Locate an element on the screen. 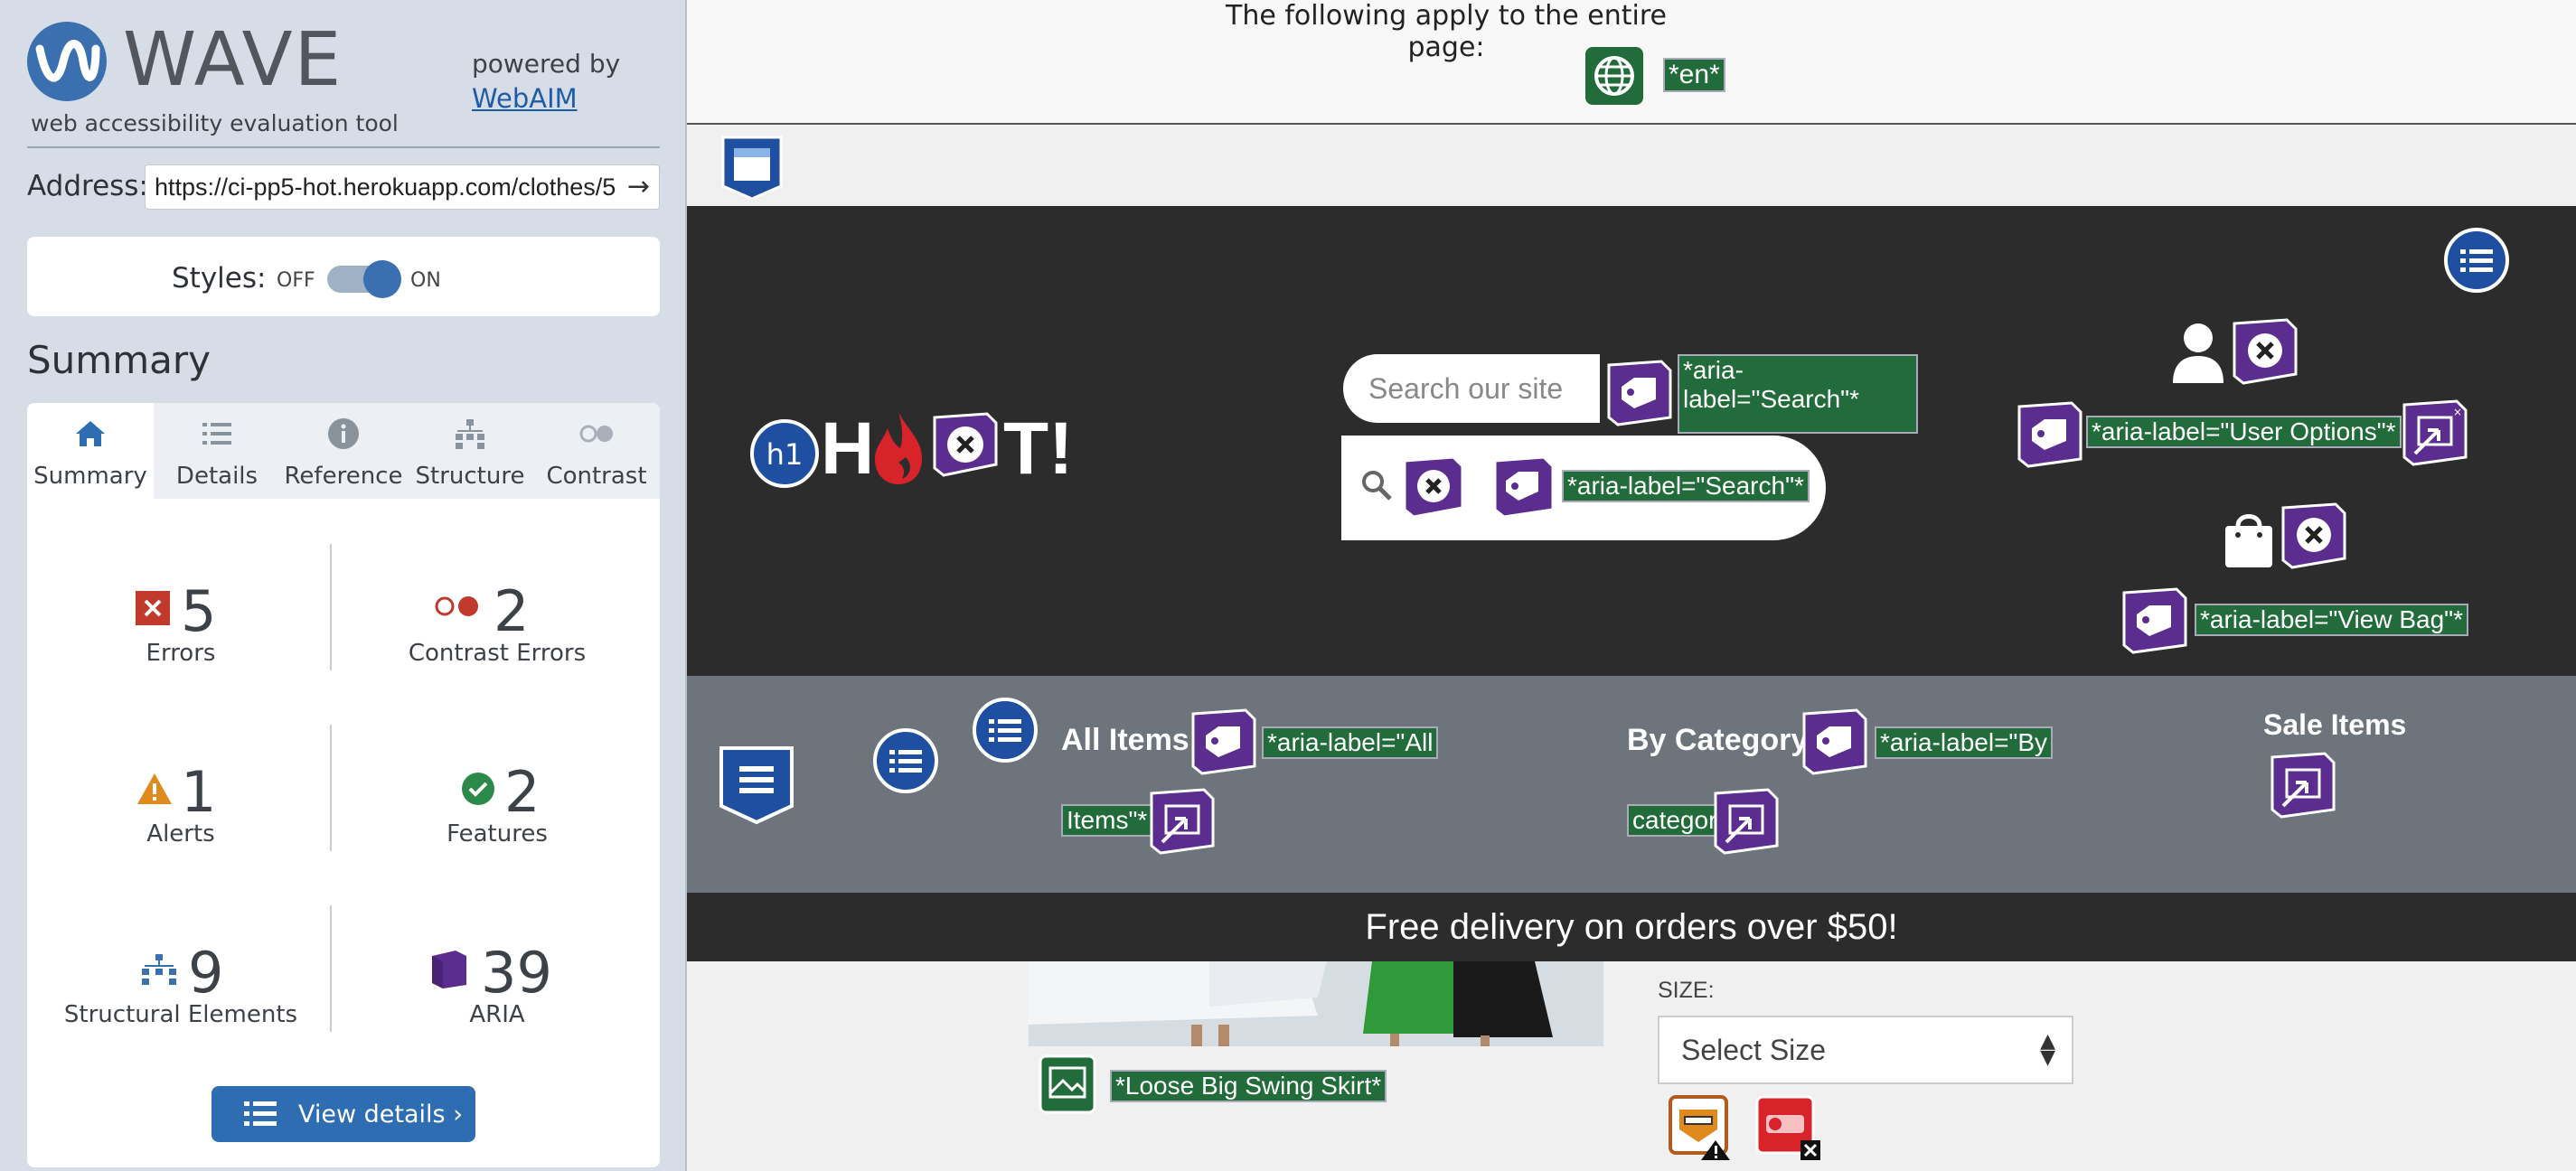 Image resolution: width=2576 pixels, height=1171 pixels. user-options-aria-label: *aria-label="User Options"* is located at coordinates (2244, 432).